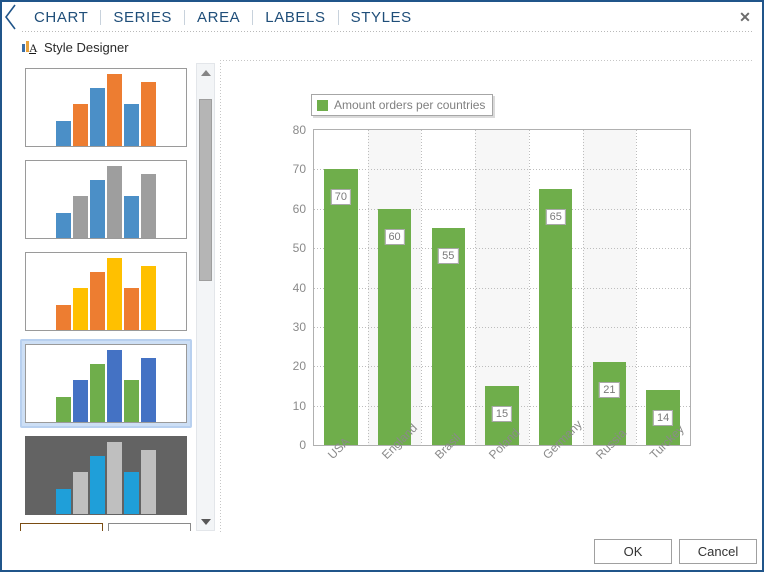 This screenshot has height=572, width=764. What do you see at coordinates (61, 17) in the screenshot?
I see `tab-chart: CHART` at bounding box center [61, 17].